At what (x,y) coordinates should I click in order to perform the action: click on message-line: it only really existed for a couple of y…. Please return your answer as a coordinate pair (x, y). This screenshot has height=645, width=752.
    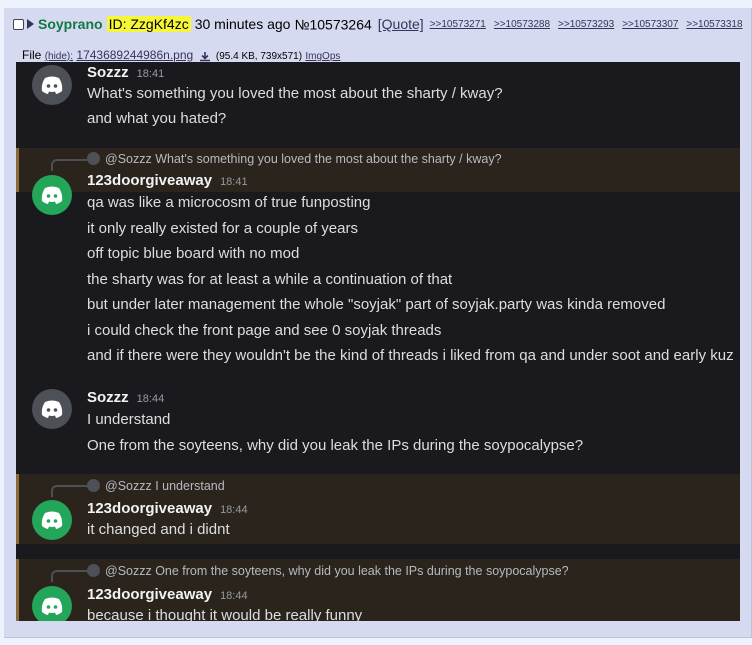
    Looking at the image, I should click on (222, 228).